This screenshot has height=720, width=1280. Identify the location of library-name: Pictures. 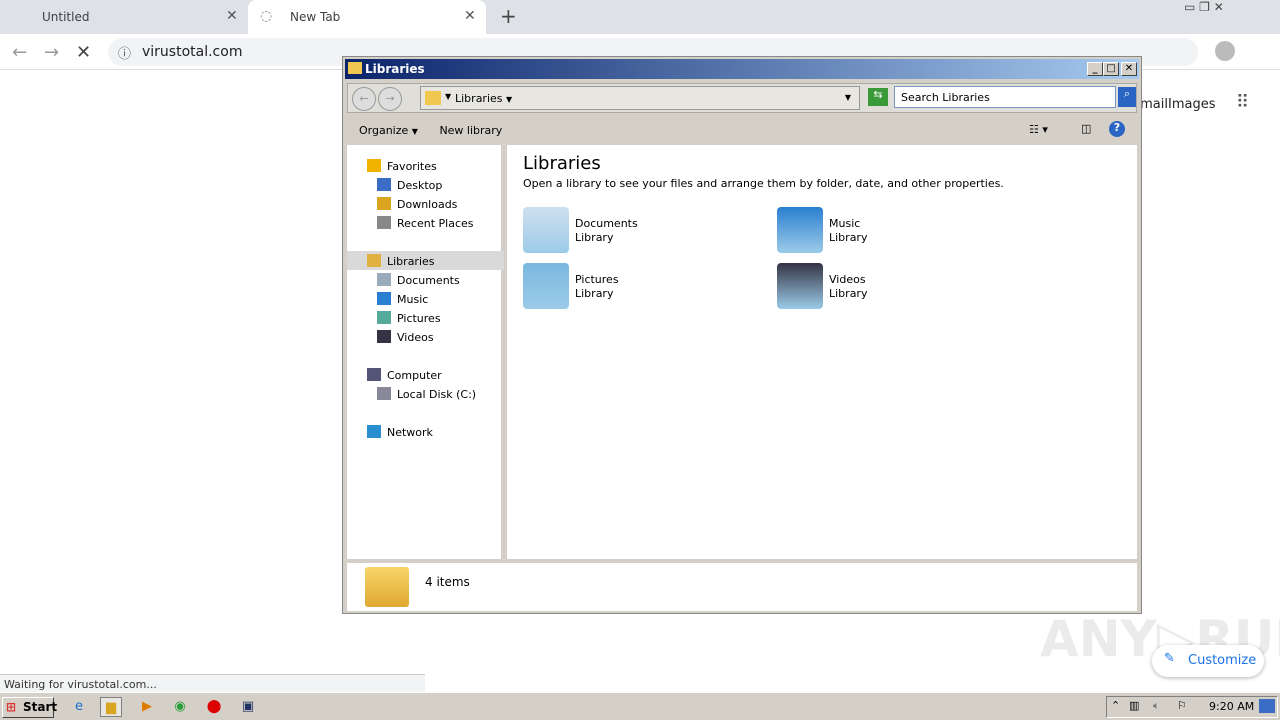
(597, 279).